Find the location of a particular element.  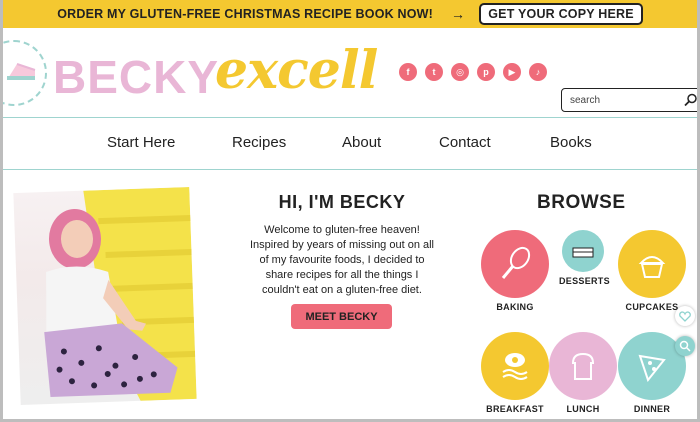

get-copy-button: GET YOUR COPY HERE is located at coordinates (561, 14).